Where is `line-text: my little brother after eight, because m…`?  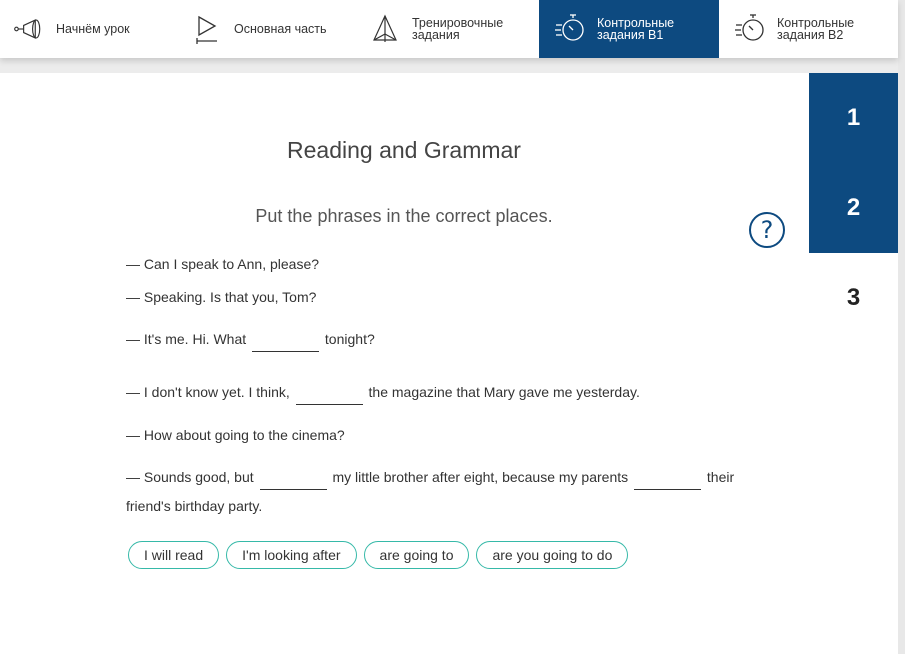
line-text: my little brother after eight, because m… is located at coordinates (480, 477).